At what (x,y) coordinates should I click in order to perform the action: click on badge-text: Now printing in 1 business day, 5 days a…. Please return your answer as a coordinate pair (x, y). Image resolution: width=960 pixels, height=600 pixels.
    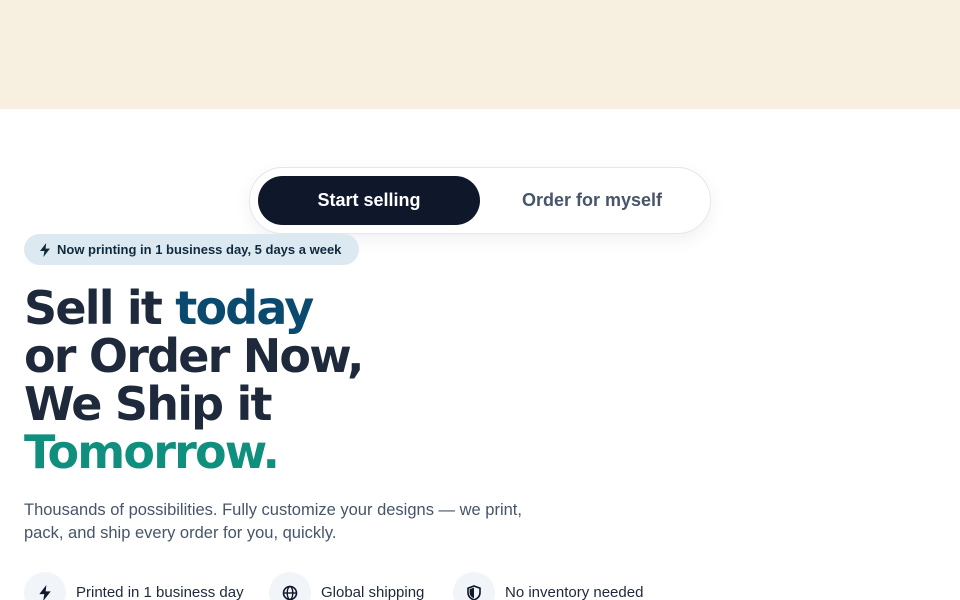
    Looking at the image, I should click on (199, 249).